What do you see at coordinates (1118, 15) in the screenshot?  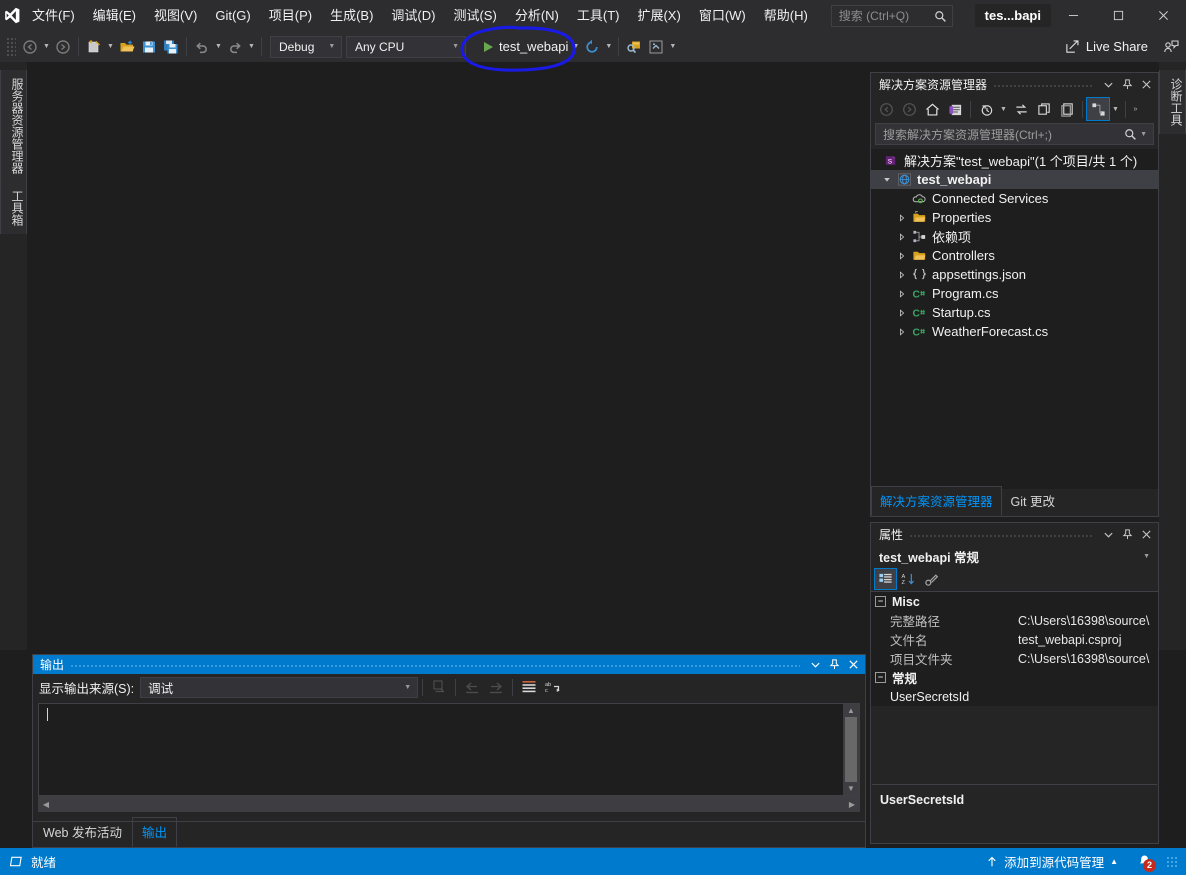 I see `maximize-button` at bounding box center [1118, 15].